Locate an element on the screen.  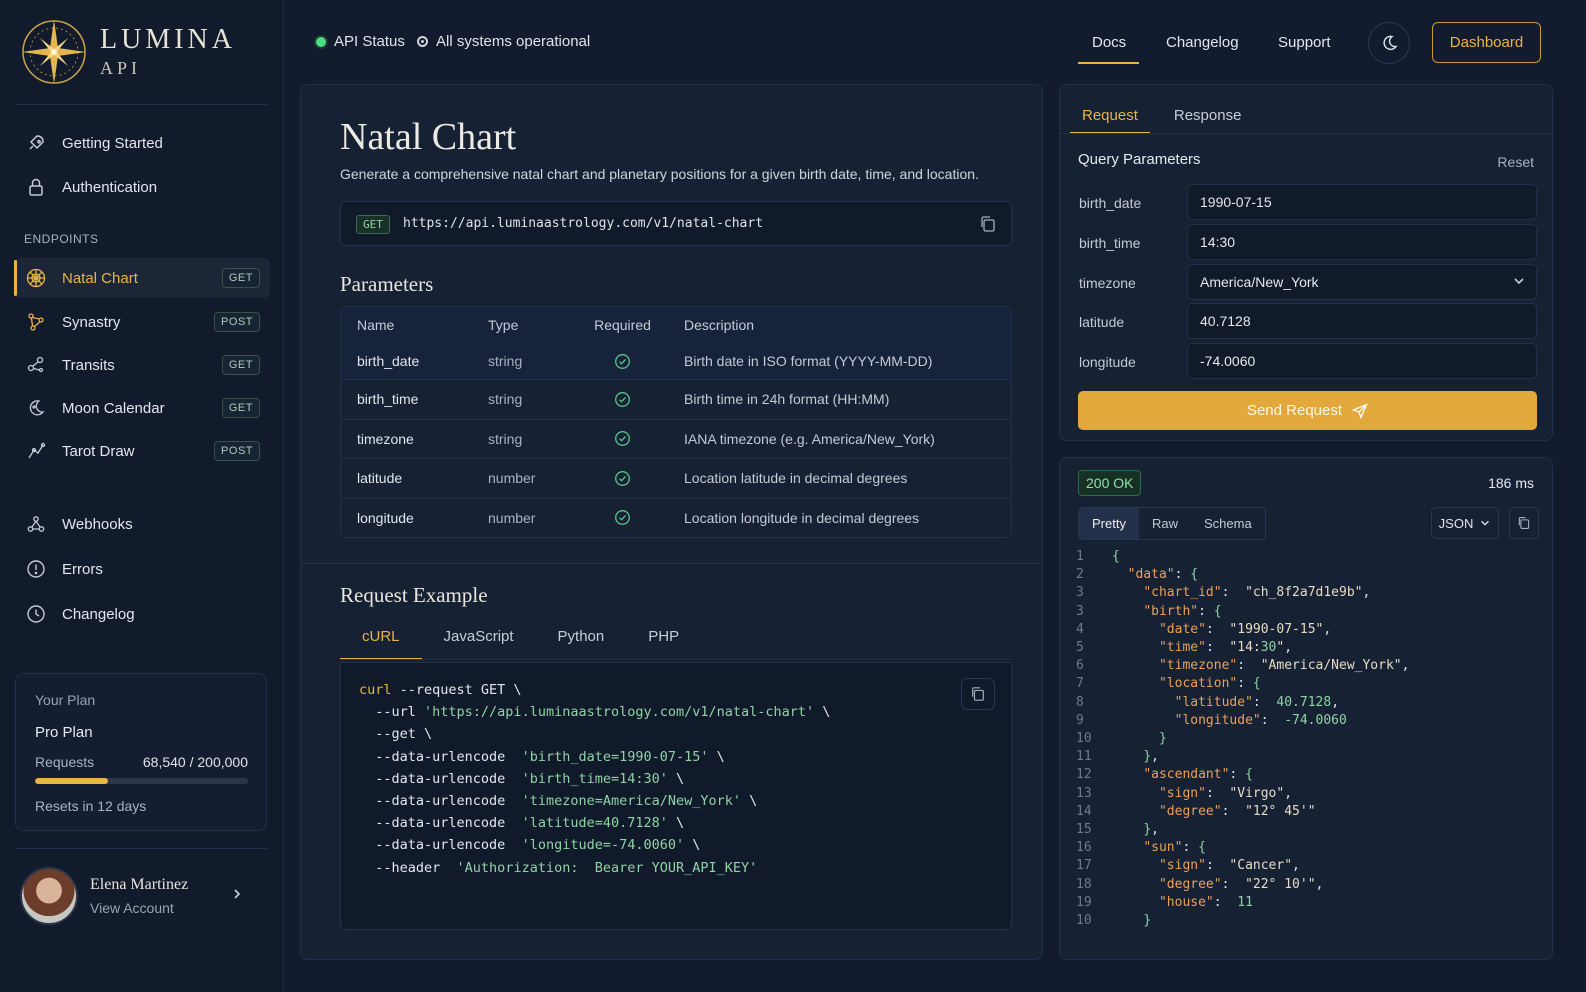
view-raw: Raw is located at coordinates (1165, 523).